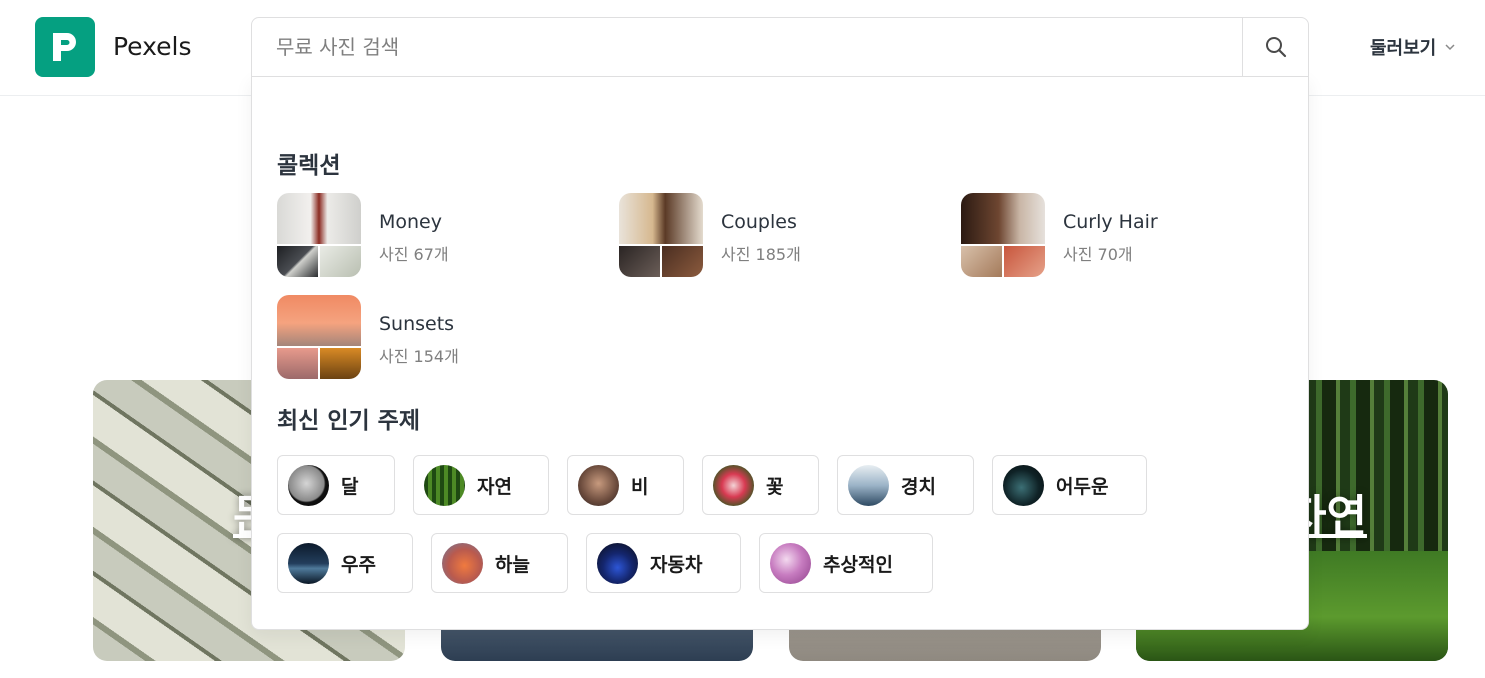 Image resolution: width=1485 pixels, height=678 pixels. What do you see at coordinates (918, 486) in the screenshot?
I see `topic-label: 경치` at bounding box center [918, 486].